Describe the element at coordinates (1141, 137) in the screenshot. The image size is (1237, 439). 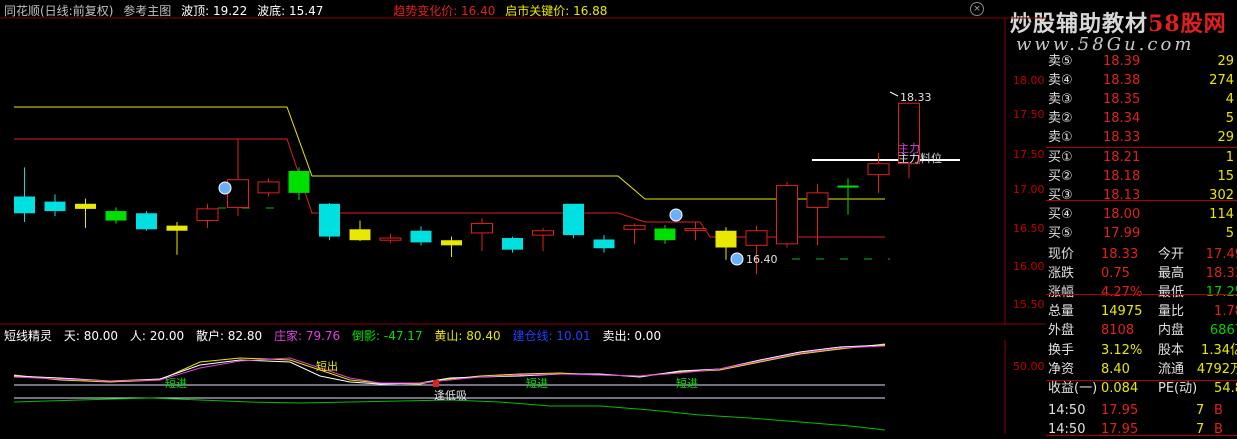
I see `ask-row: 卖① 18.33 29` at that location.